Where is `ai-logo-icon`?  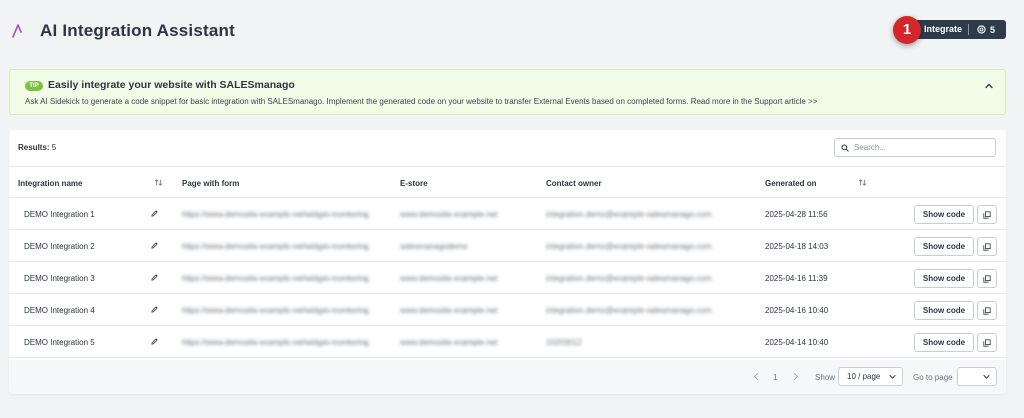 ai-logo-icon is located at coordinates (19, 31).